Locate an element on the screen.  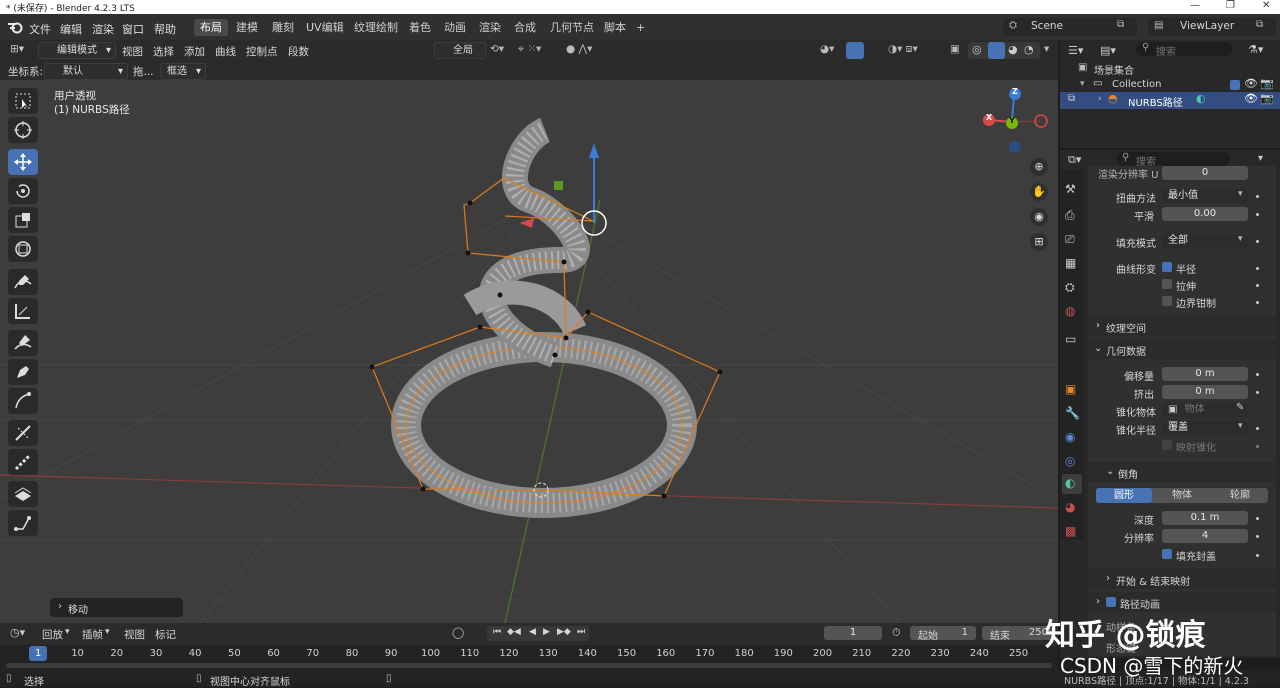
path-animation-checkbox is located at coordinates (1111, 602).